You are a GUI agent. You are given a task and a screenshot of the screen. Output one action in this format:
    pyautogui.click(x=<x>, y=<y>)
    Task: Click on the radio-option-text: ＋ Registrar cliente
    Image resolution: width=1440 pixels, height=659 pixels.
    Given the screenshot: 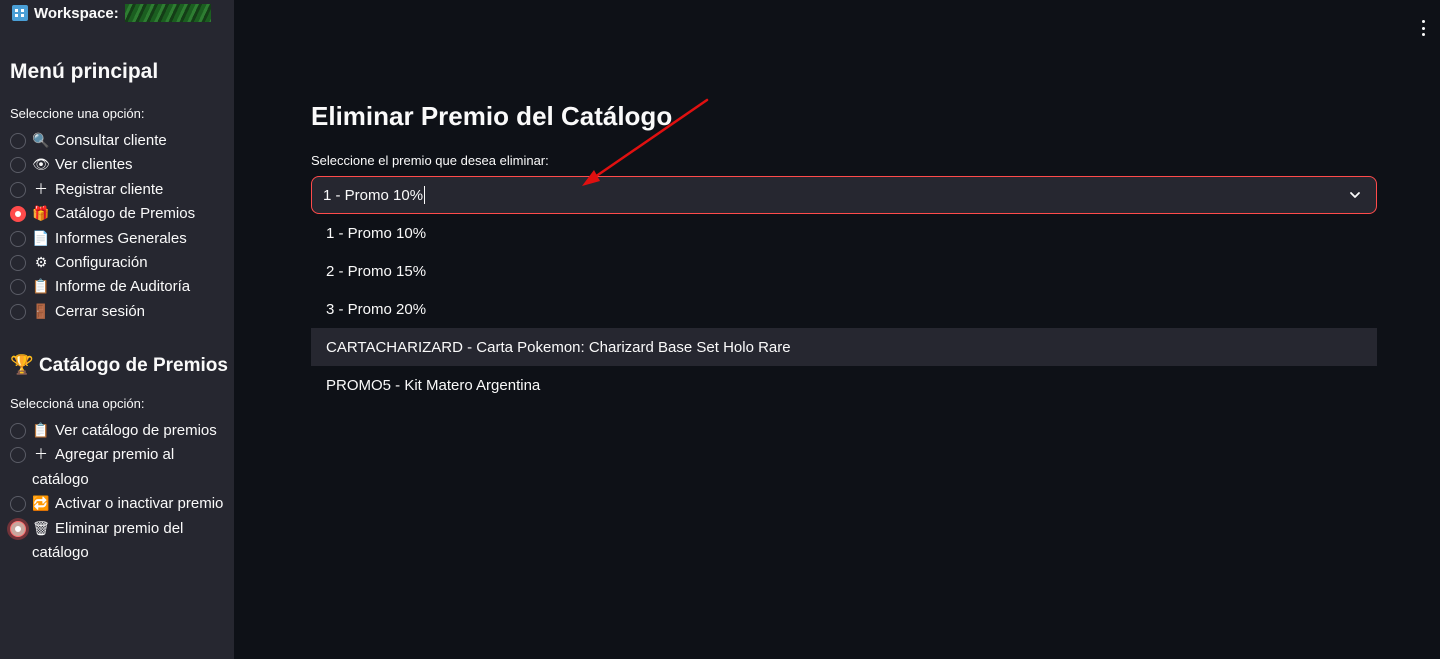 What is the action you would take?
    pyautogui.click(x=97, y=190)
    